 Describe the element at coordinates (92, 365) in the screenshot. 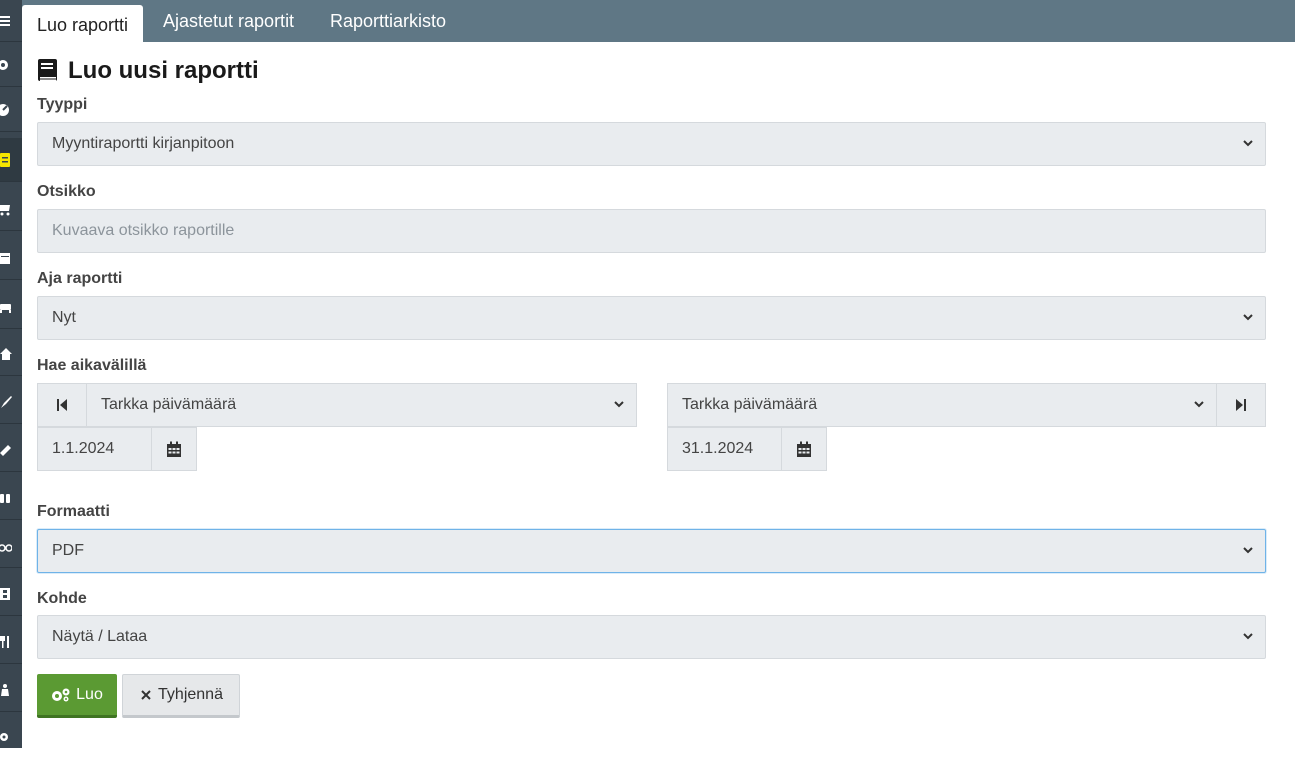

I see `range-label: Hae aikavälillä` at that location.